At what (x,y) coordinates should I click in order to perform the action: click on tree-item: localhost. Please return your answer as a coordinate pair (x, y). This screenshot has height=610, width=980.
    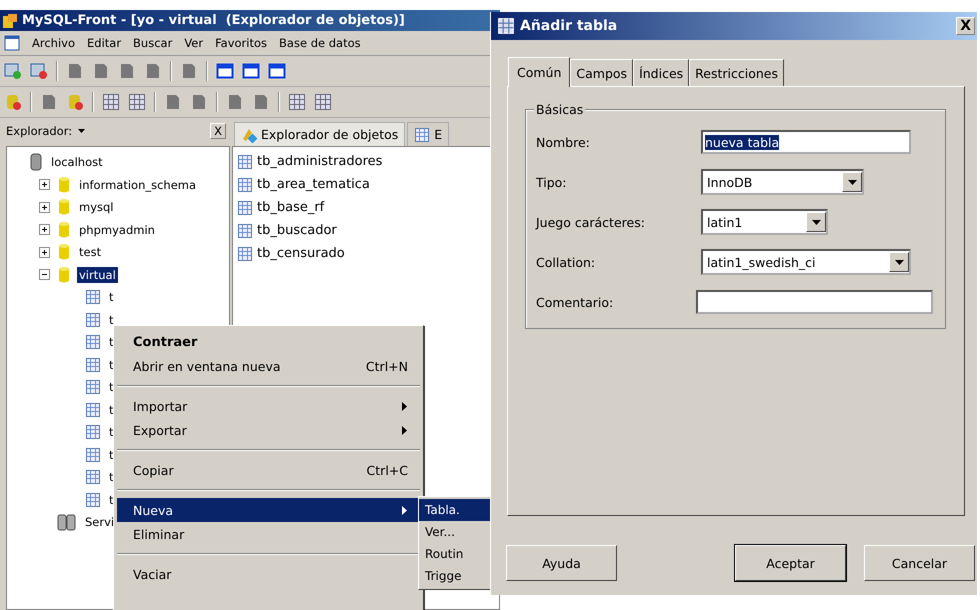
    Looking at the image, I should click on (77, 162).